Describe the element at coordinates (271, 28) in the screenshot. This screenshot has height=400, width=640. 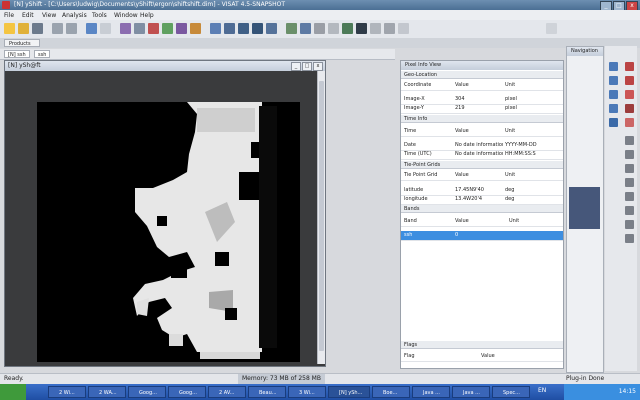
I see `information-icon` at that location.